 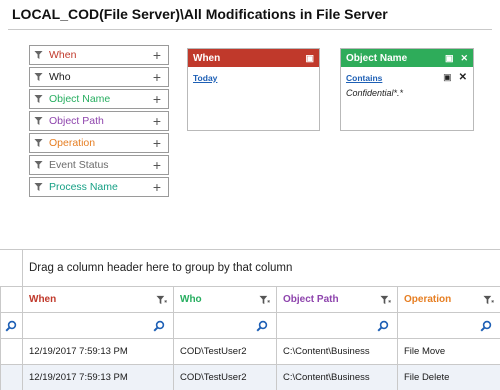 What do you see at coordinates (99, 55) in the screenshot?
I see `field-item-when: When +` at bounding box center [99, 55].